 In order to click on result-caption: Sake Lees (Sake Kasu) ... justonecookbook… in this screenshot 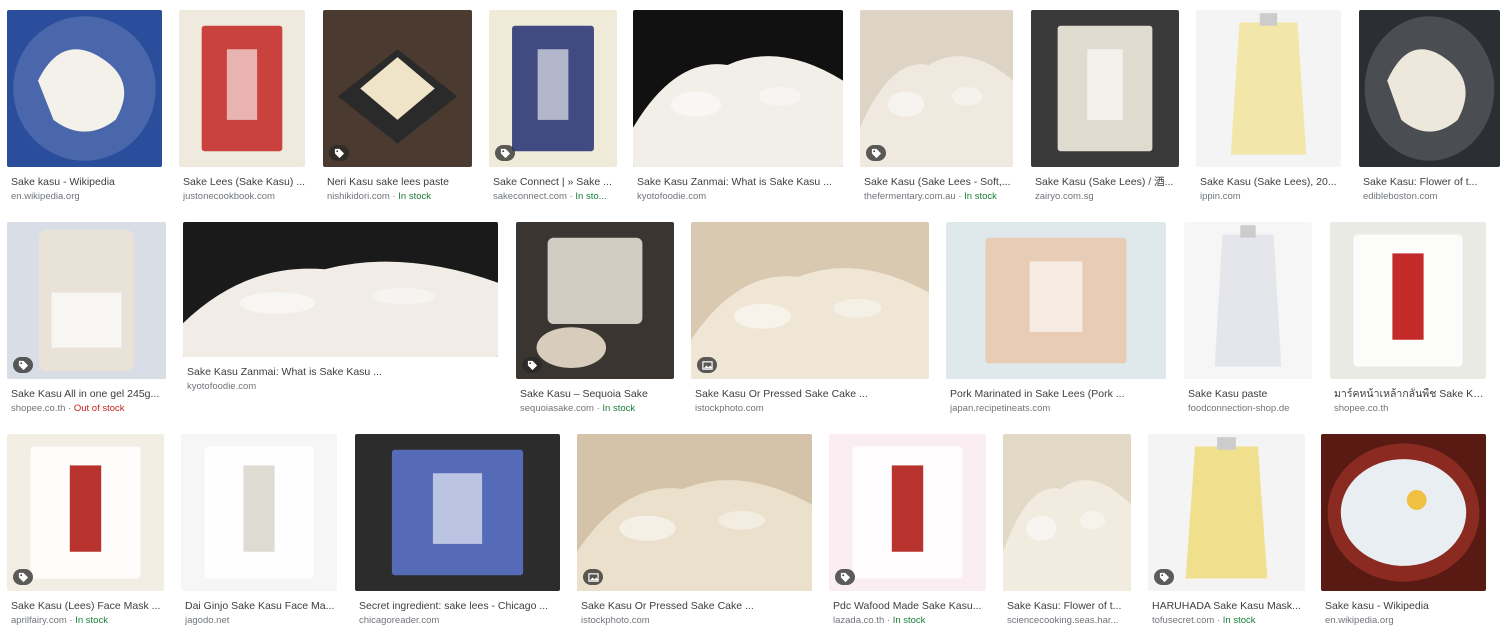, I will do `click(244, 189)`.